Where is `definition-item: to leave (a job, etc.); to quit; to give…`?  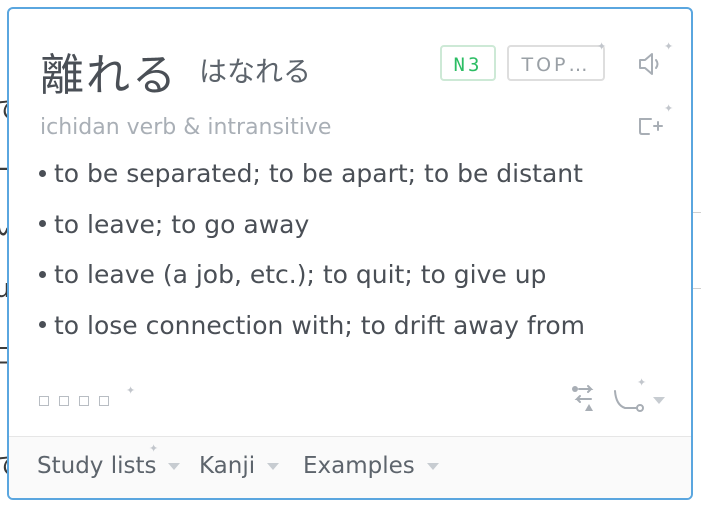
definition-item: to leave (a job, etc.); to quit; to give… is located at coordinates (312, 281).